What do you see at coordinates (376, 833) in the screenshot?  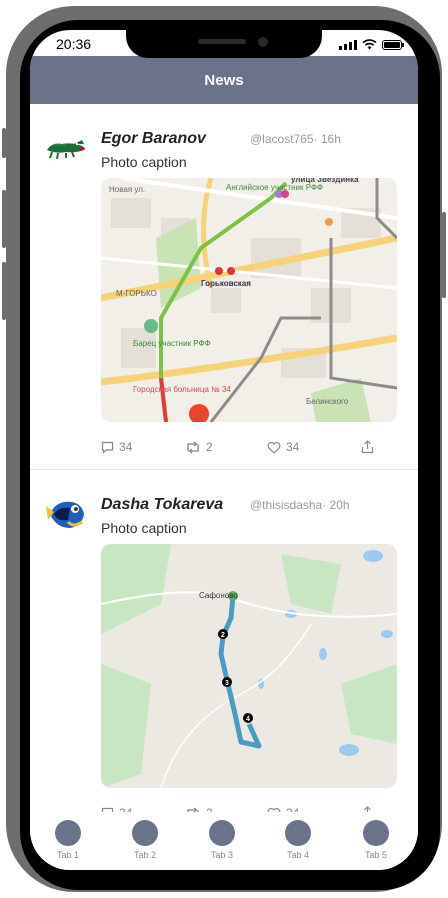 I see `tab-5-icon` at bounding box center [376, 833].